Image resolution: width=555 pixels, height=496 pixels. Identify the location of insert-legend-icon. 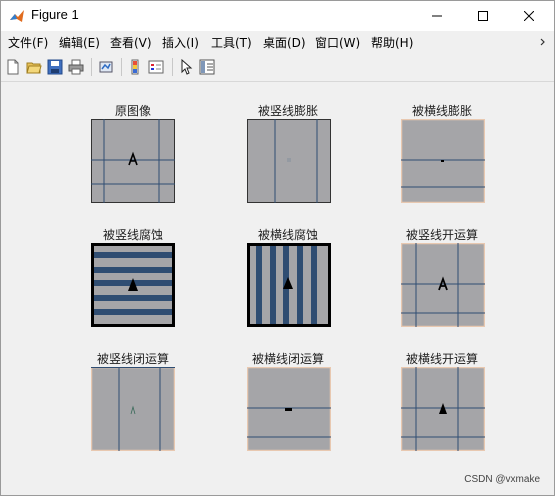
(156, 67).